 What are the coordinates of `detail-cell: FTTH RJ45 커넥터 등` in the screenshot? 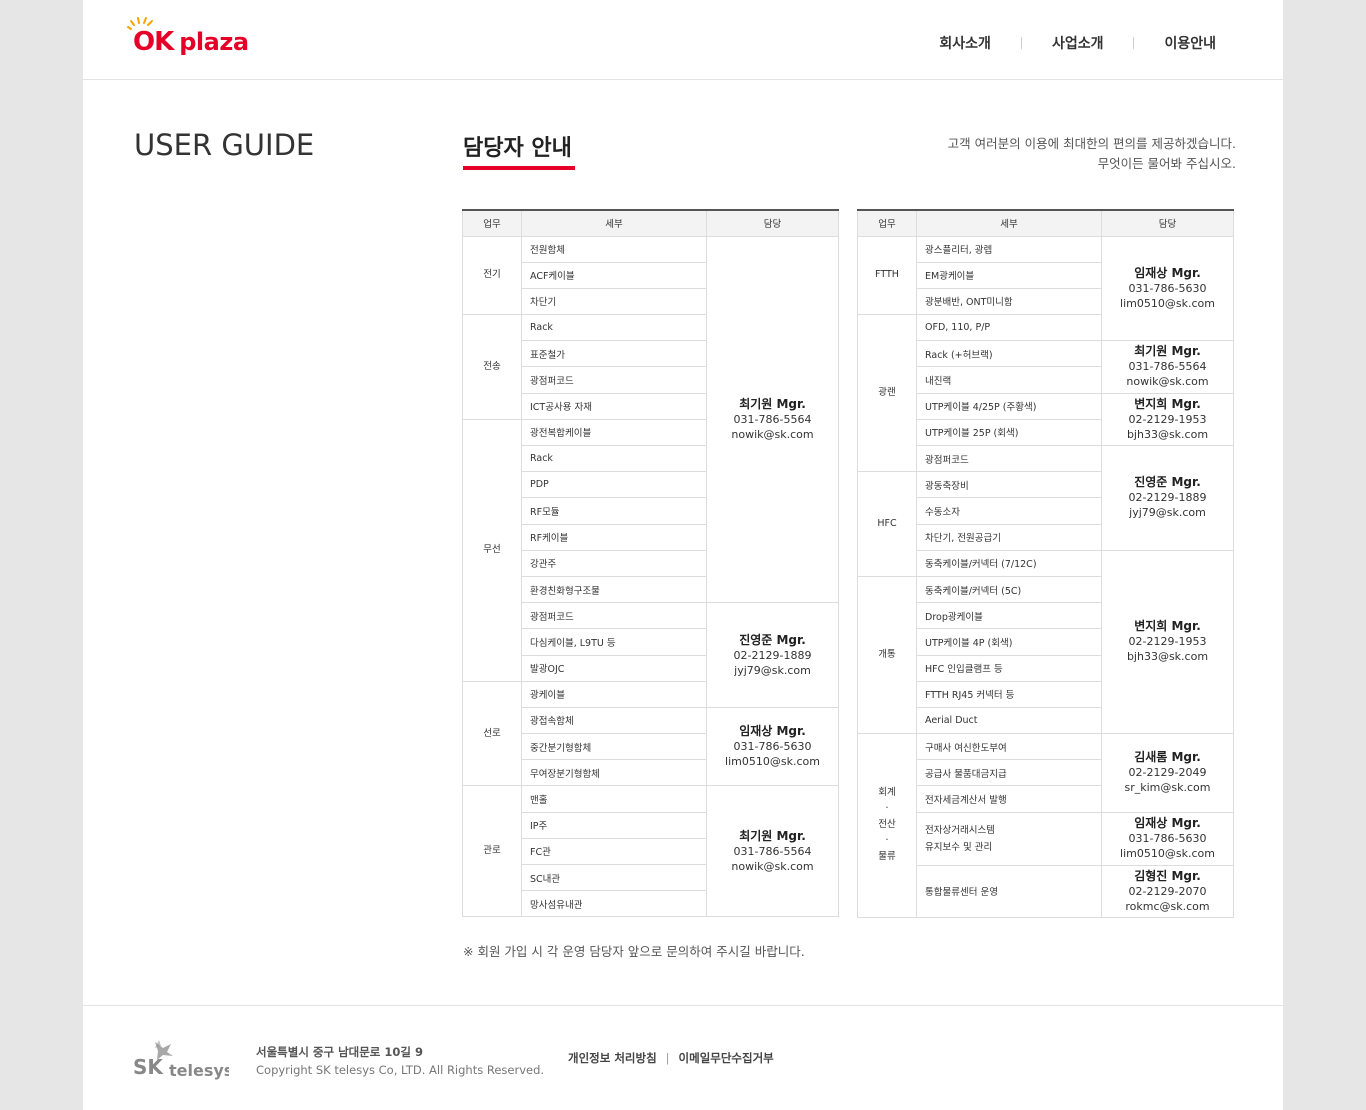 It's located at (1009, 694).